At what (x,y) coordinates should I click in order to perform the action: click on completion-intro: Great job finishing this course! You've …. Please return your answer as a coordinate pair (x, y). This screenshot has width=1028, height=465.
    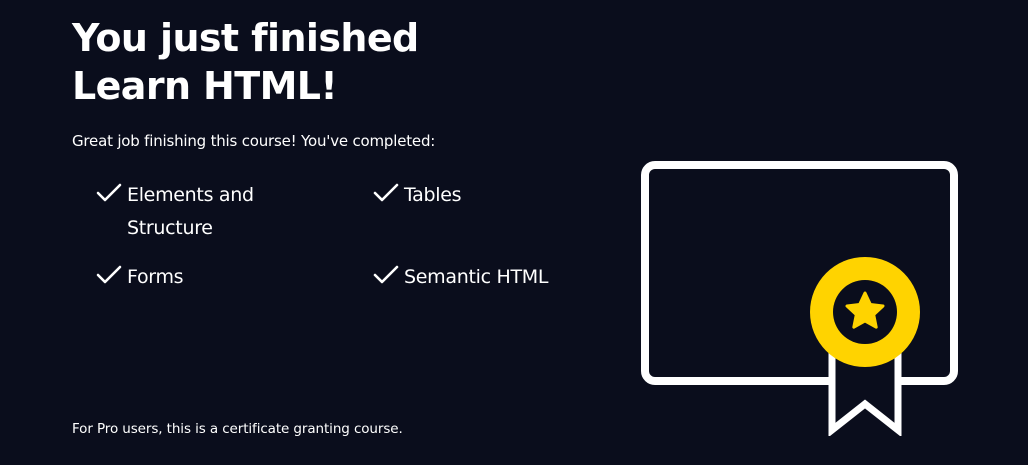
    Looking at the image, I should click on (254, 141).